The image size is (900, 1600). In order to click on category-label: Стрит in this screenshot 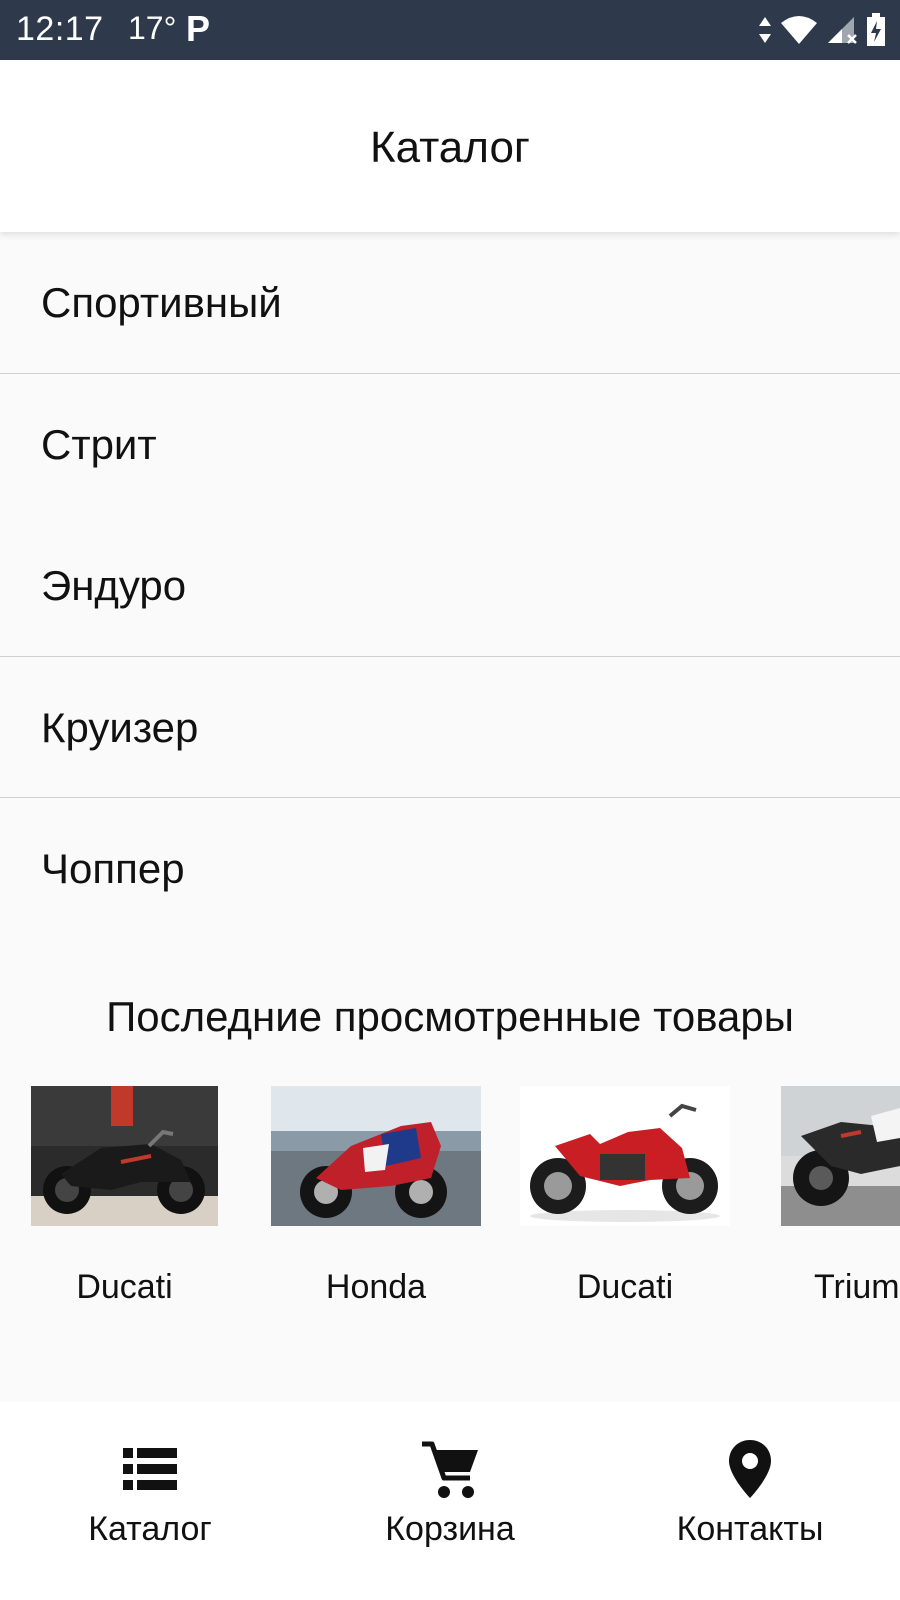, I will do `click(99, 444)`.